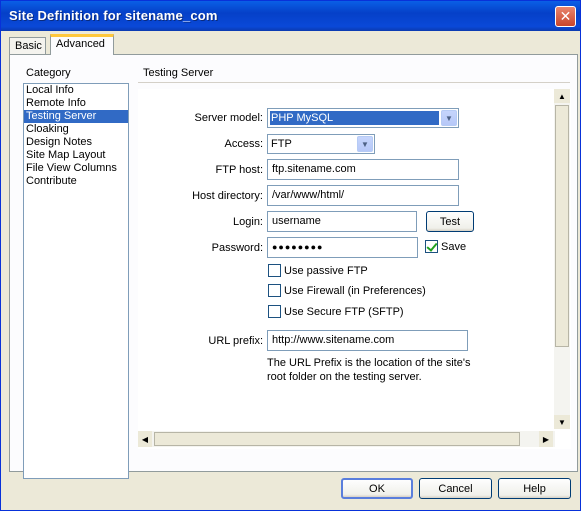  What do you see at coordinates (455, 488) in the screenshot?
I see `cancel-button: Cancel` at bounding box center [455, 488].